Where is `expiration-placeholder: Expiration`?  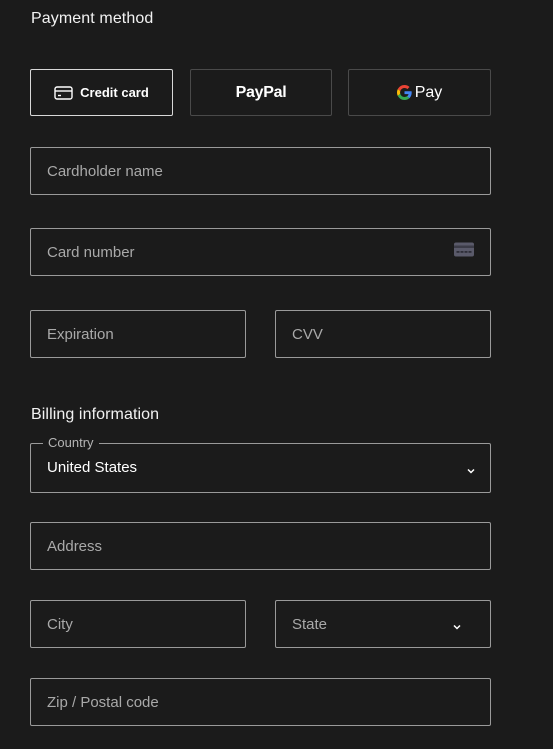
expiration-placeholder: Expiration is located at coordinates (80, 334).